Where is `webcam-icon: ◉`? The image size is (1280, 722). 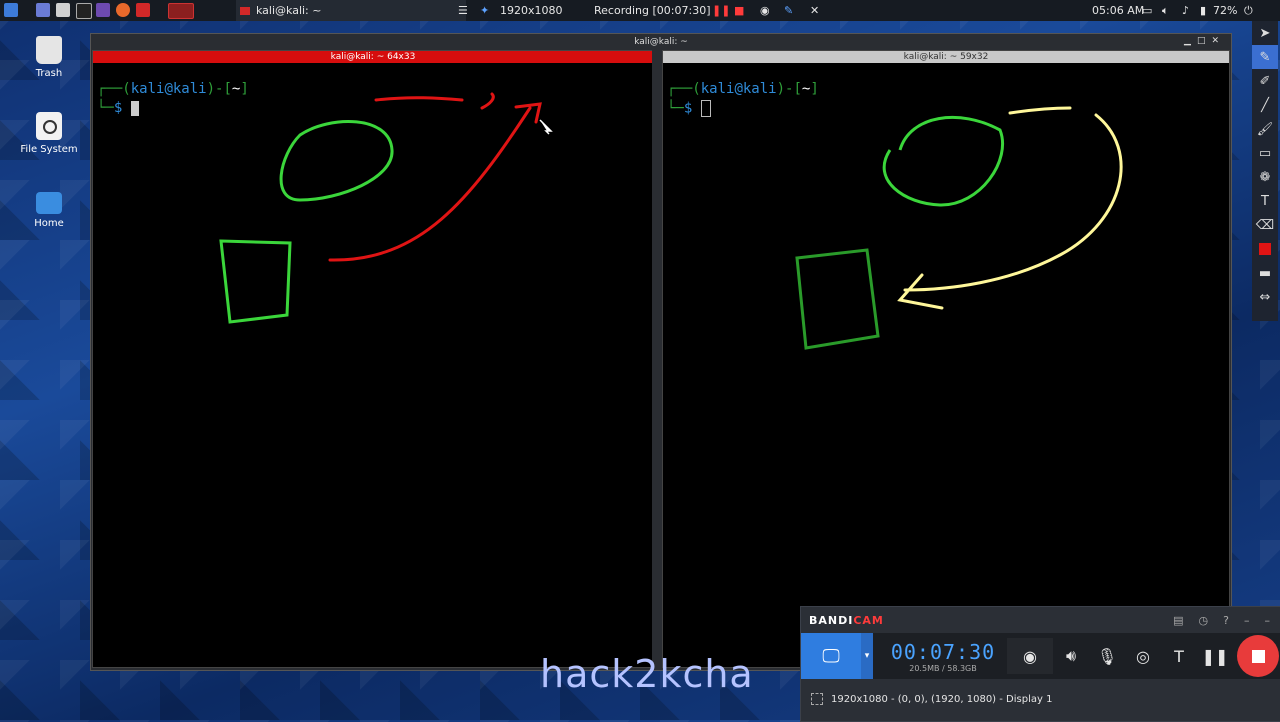 webcam-icon: ◉ is located at coordinates (1030, 656).